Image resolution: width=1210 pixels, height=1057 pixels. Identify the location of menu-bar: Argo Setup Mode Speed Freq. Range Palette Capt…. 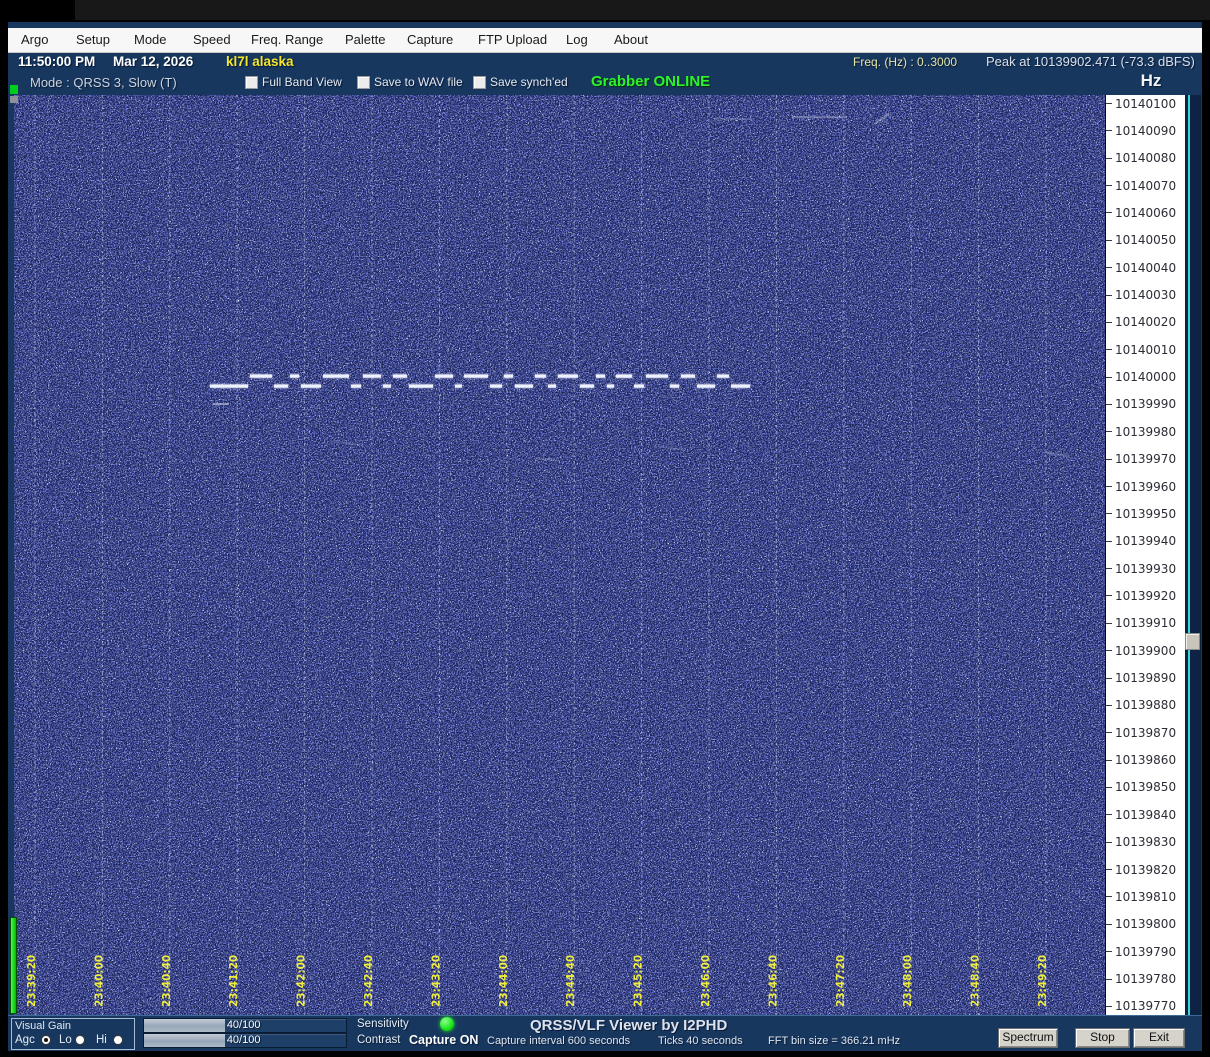
(605, 40).